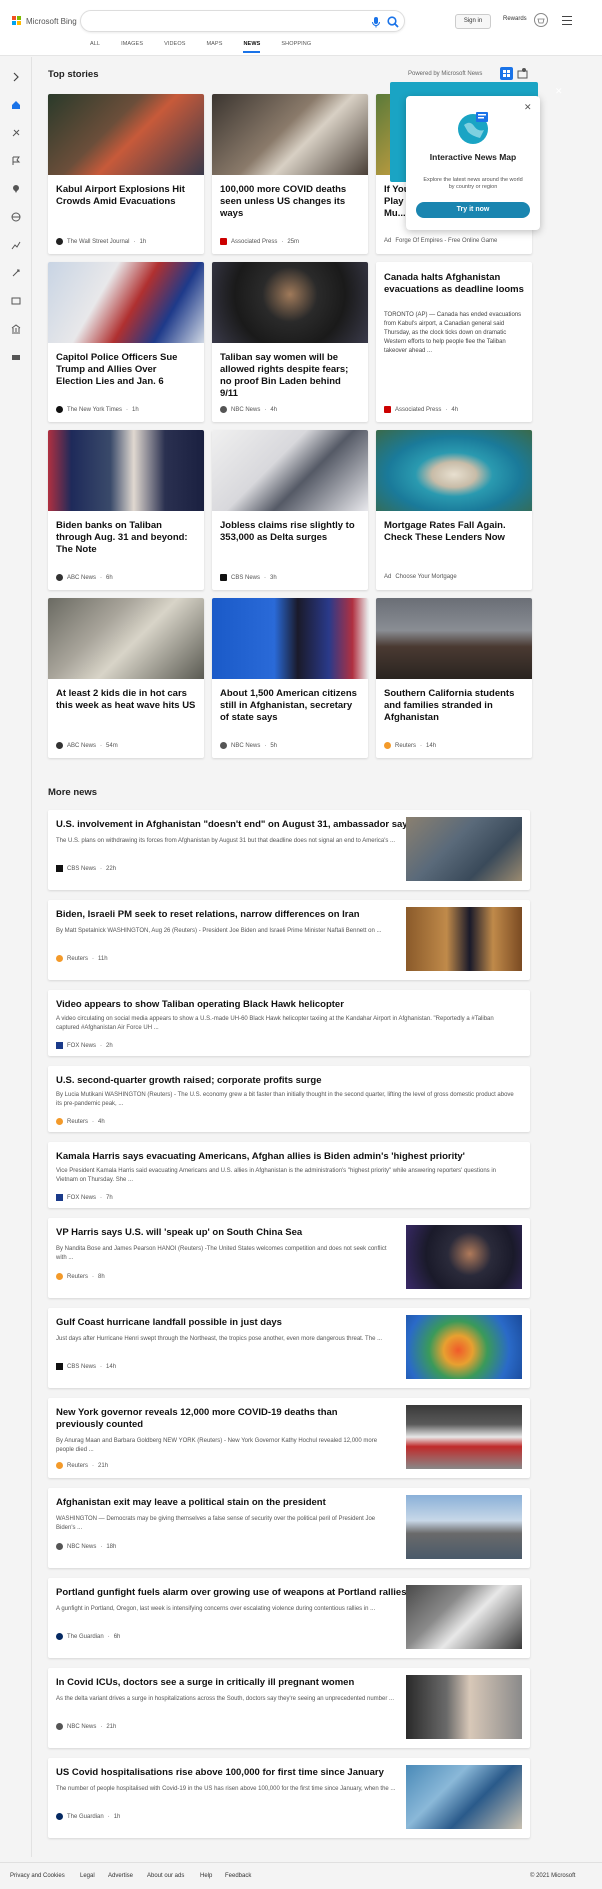 The height and width of the screenshot is (1889, 602). What do you see at coordinates (252, 47) in the screenshot?
I see `tab-news: NEWS` at bounding box center [252, 47].